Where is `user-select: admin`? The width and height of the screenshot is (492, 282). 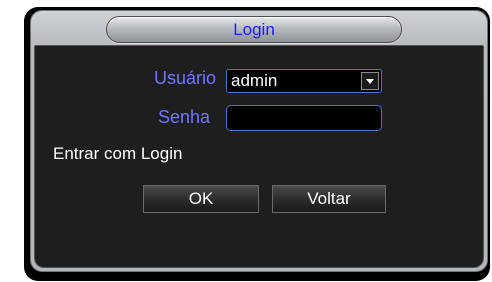
user-select: admin is located at coordinates (304, 81).